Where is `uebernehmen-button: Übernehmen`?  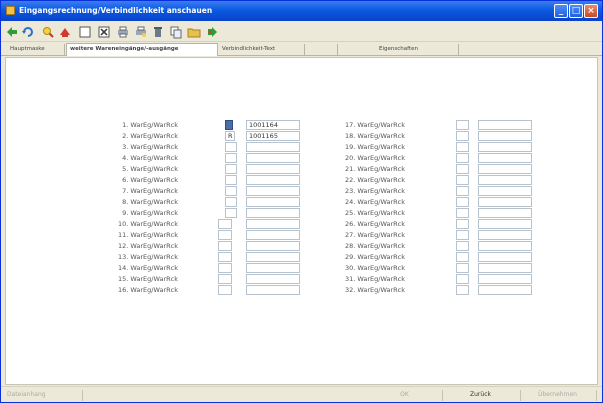 uebernehmen-button: Übernehmen is located at coordinates (561, 395).